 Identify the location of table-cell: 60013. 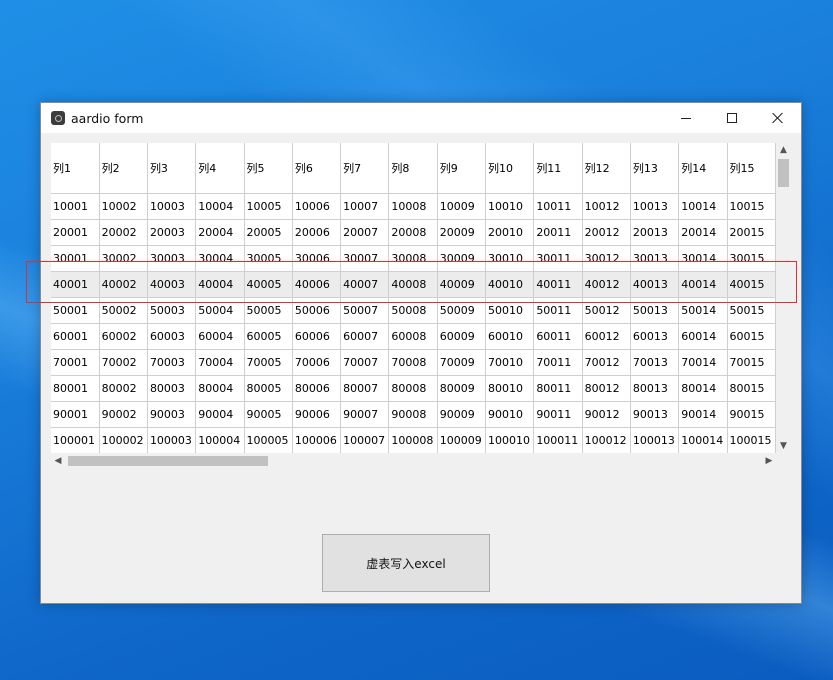
(654, 336).